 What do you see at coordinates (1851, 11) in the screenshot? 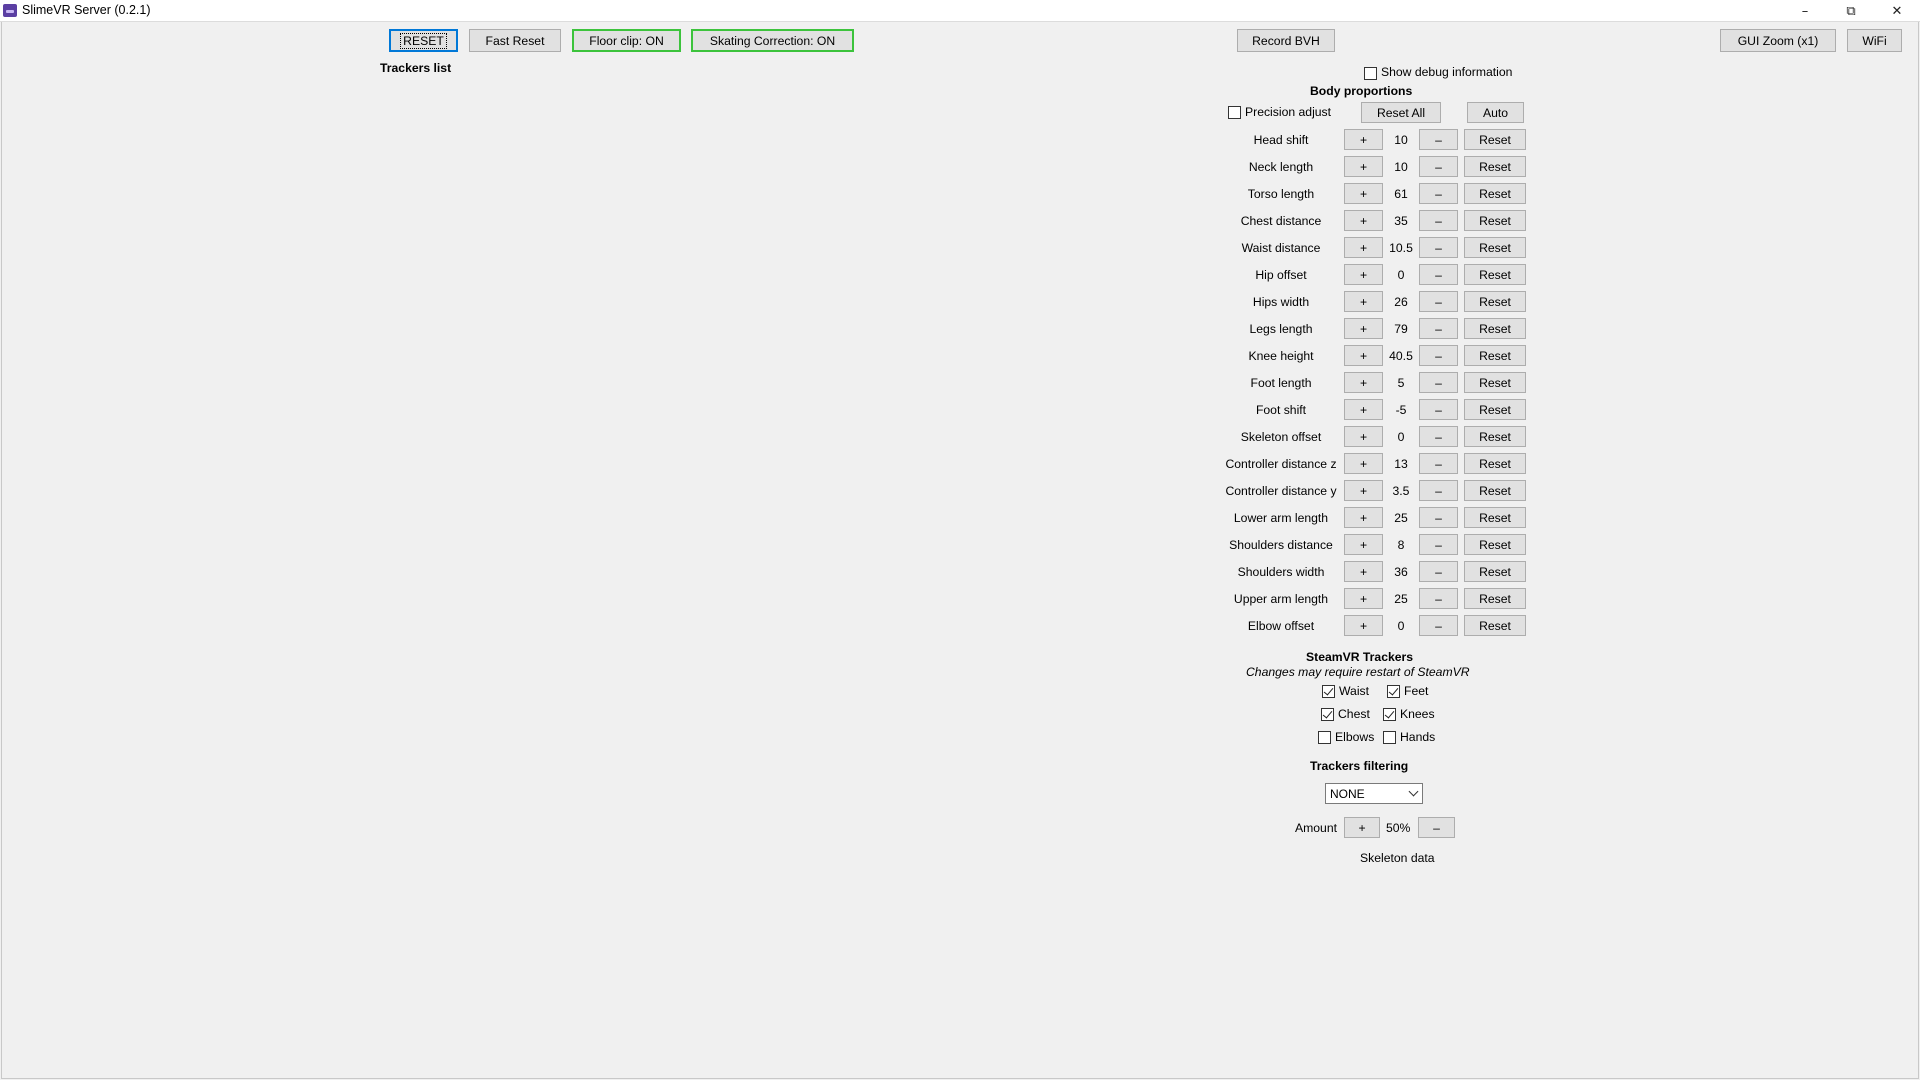
I see `restore-icon: ⧉` at bounding box center [1851, 11].